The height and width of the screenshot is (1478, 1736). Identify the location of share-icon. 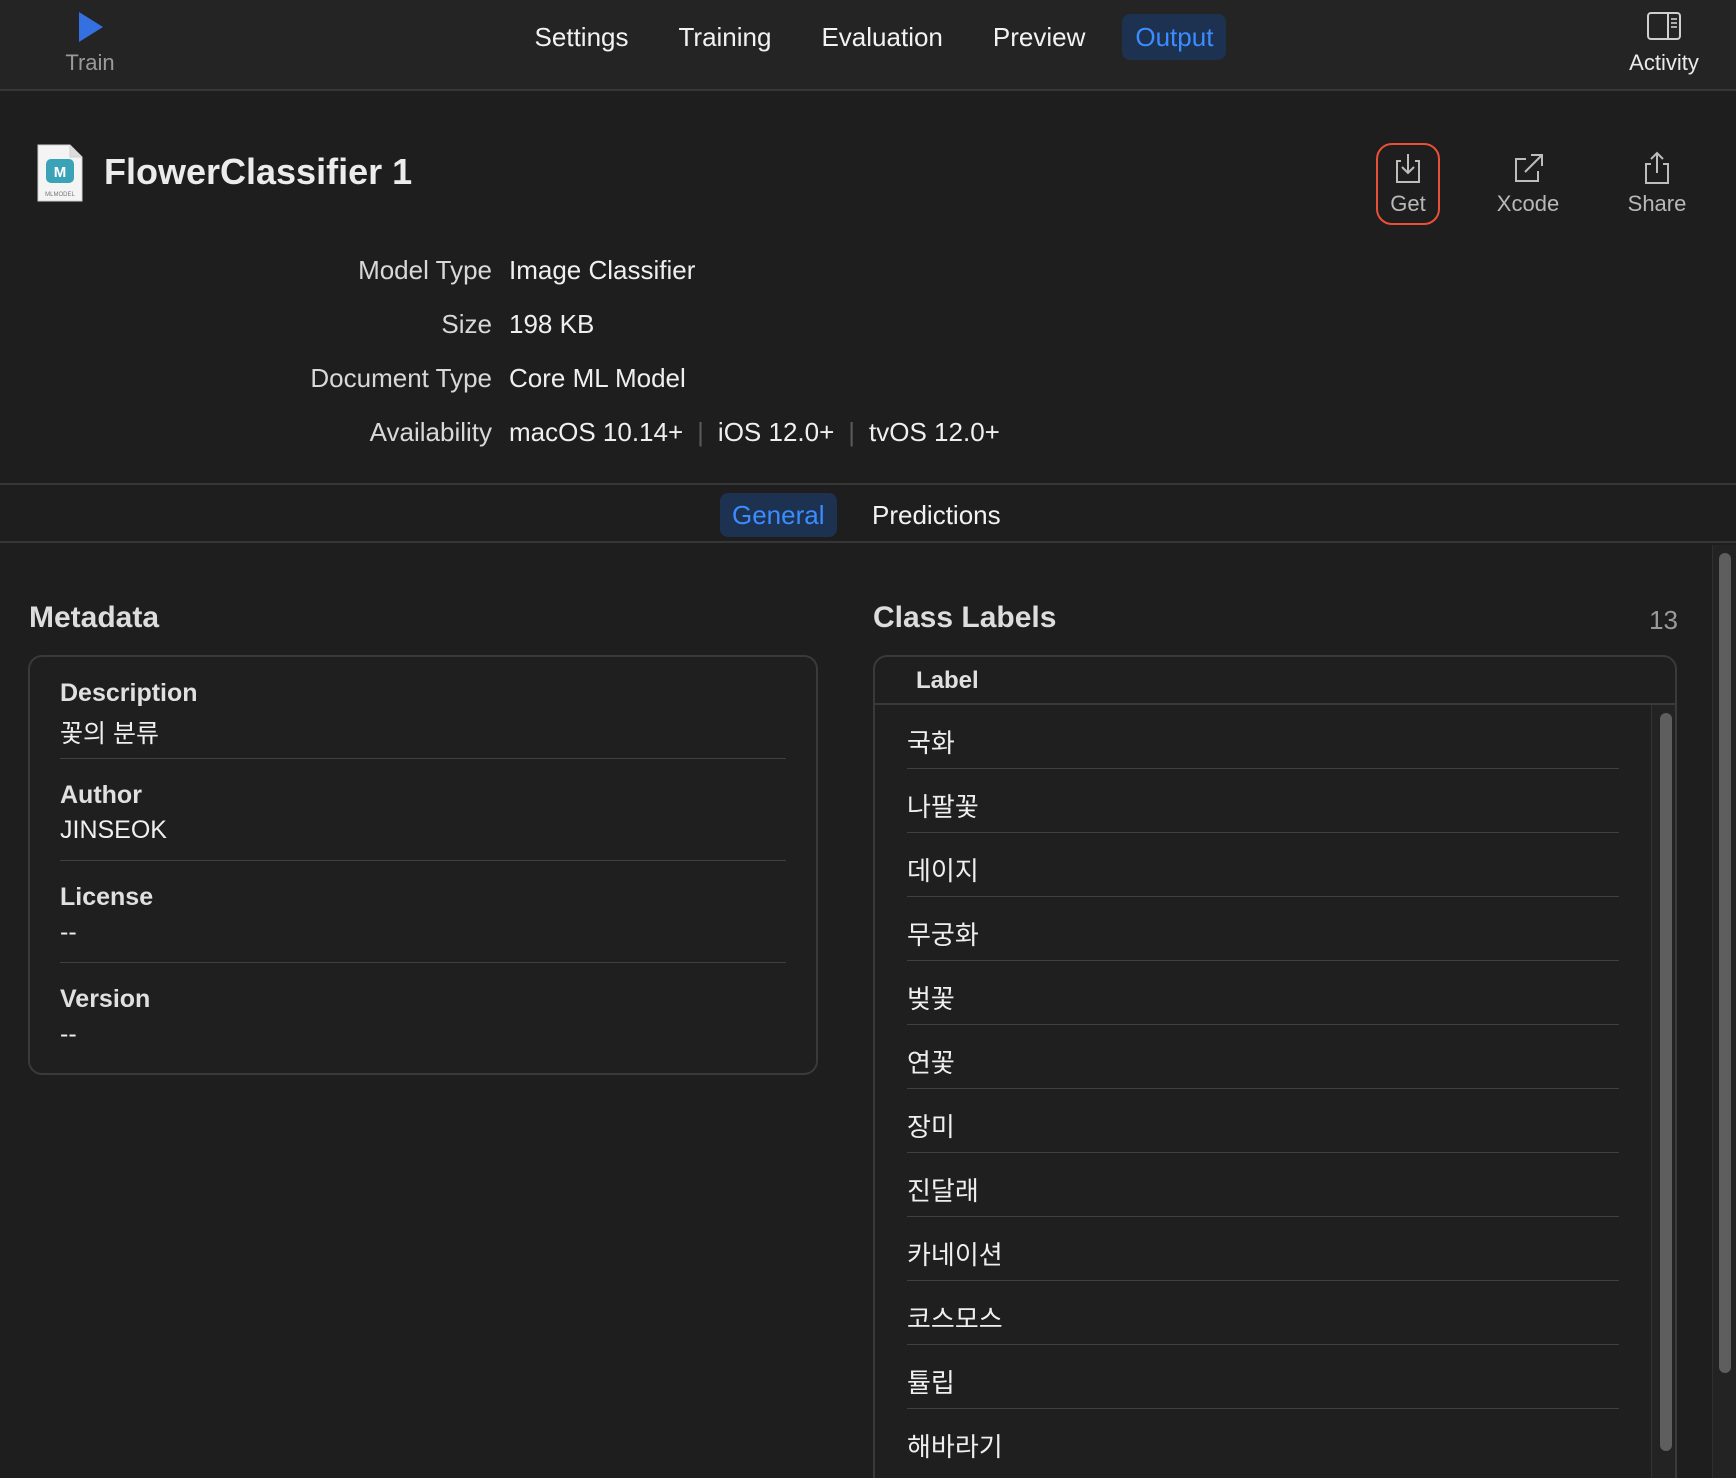
(1657, 167).